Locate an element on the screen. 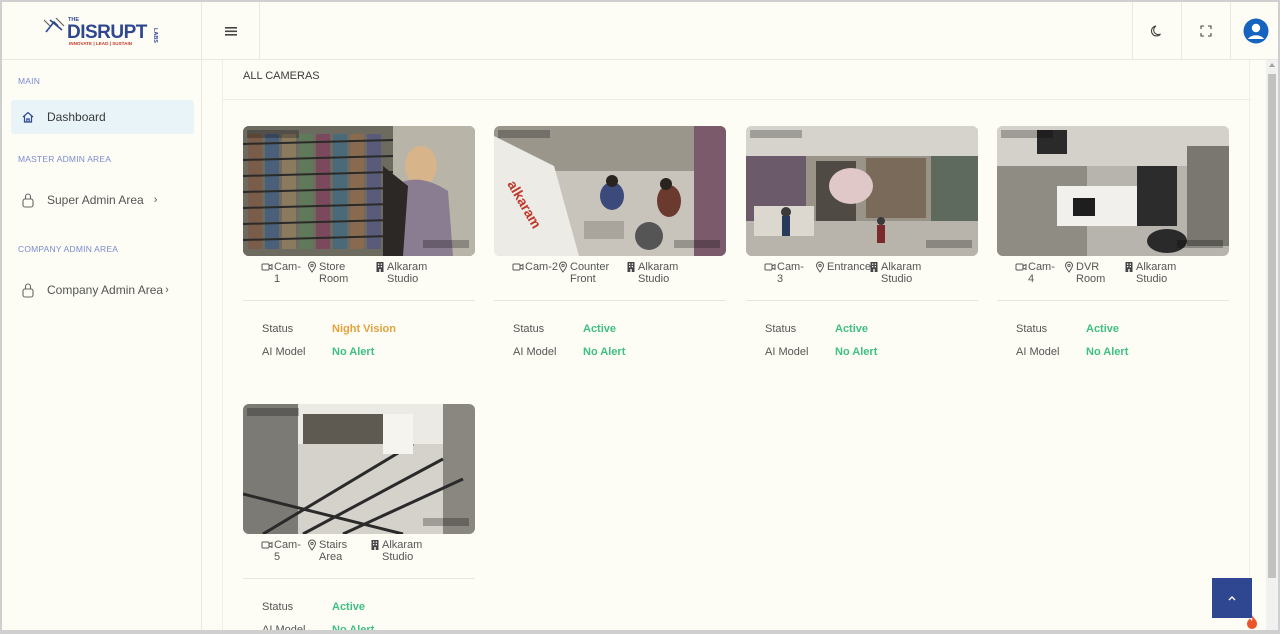 The height and width of the screenshot is (634, 1280). chevron-up-icon is located at coordinates (1232, 598).